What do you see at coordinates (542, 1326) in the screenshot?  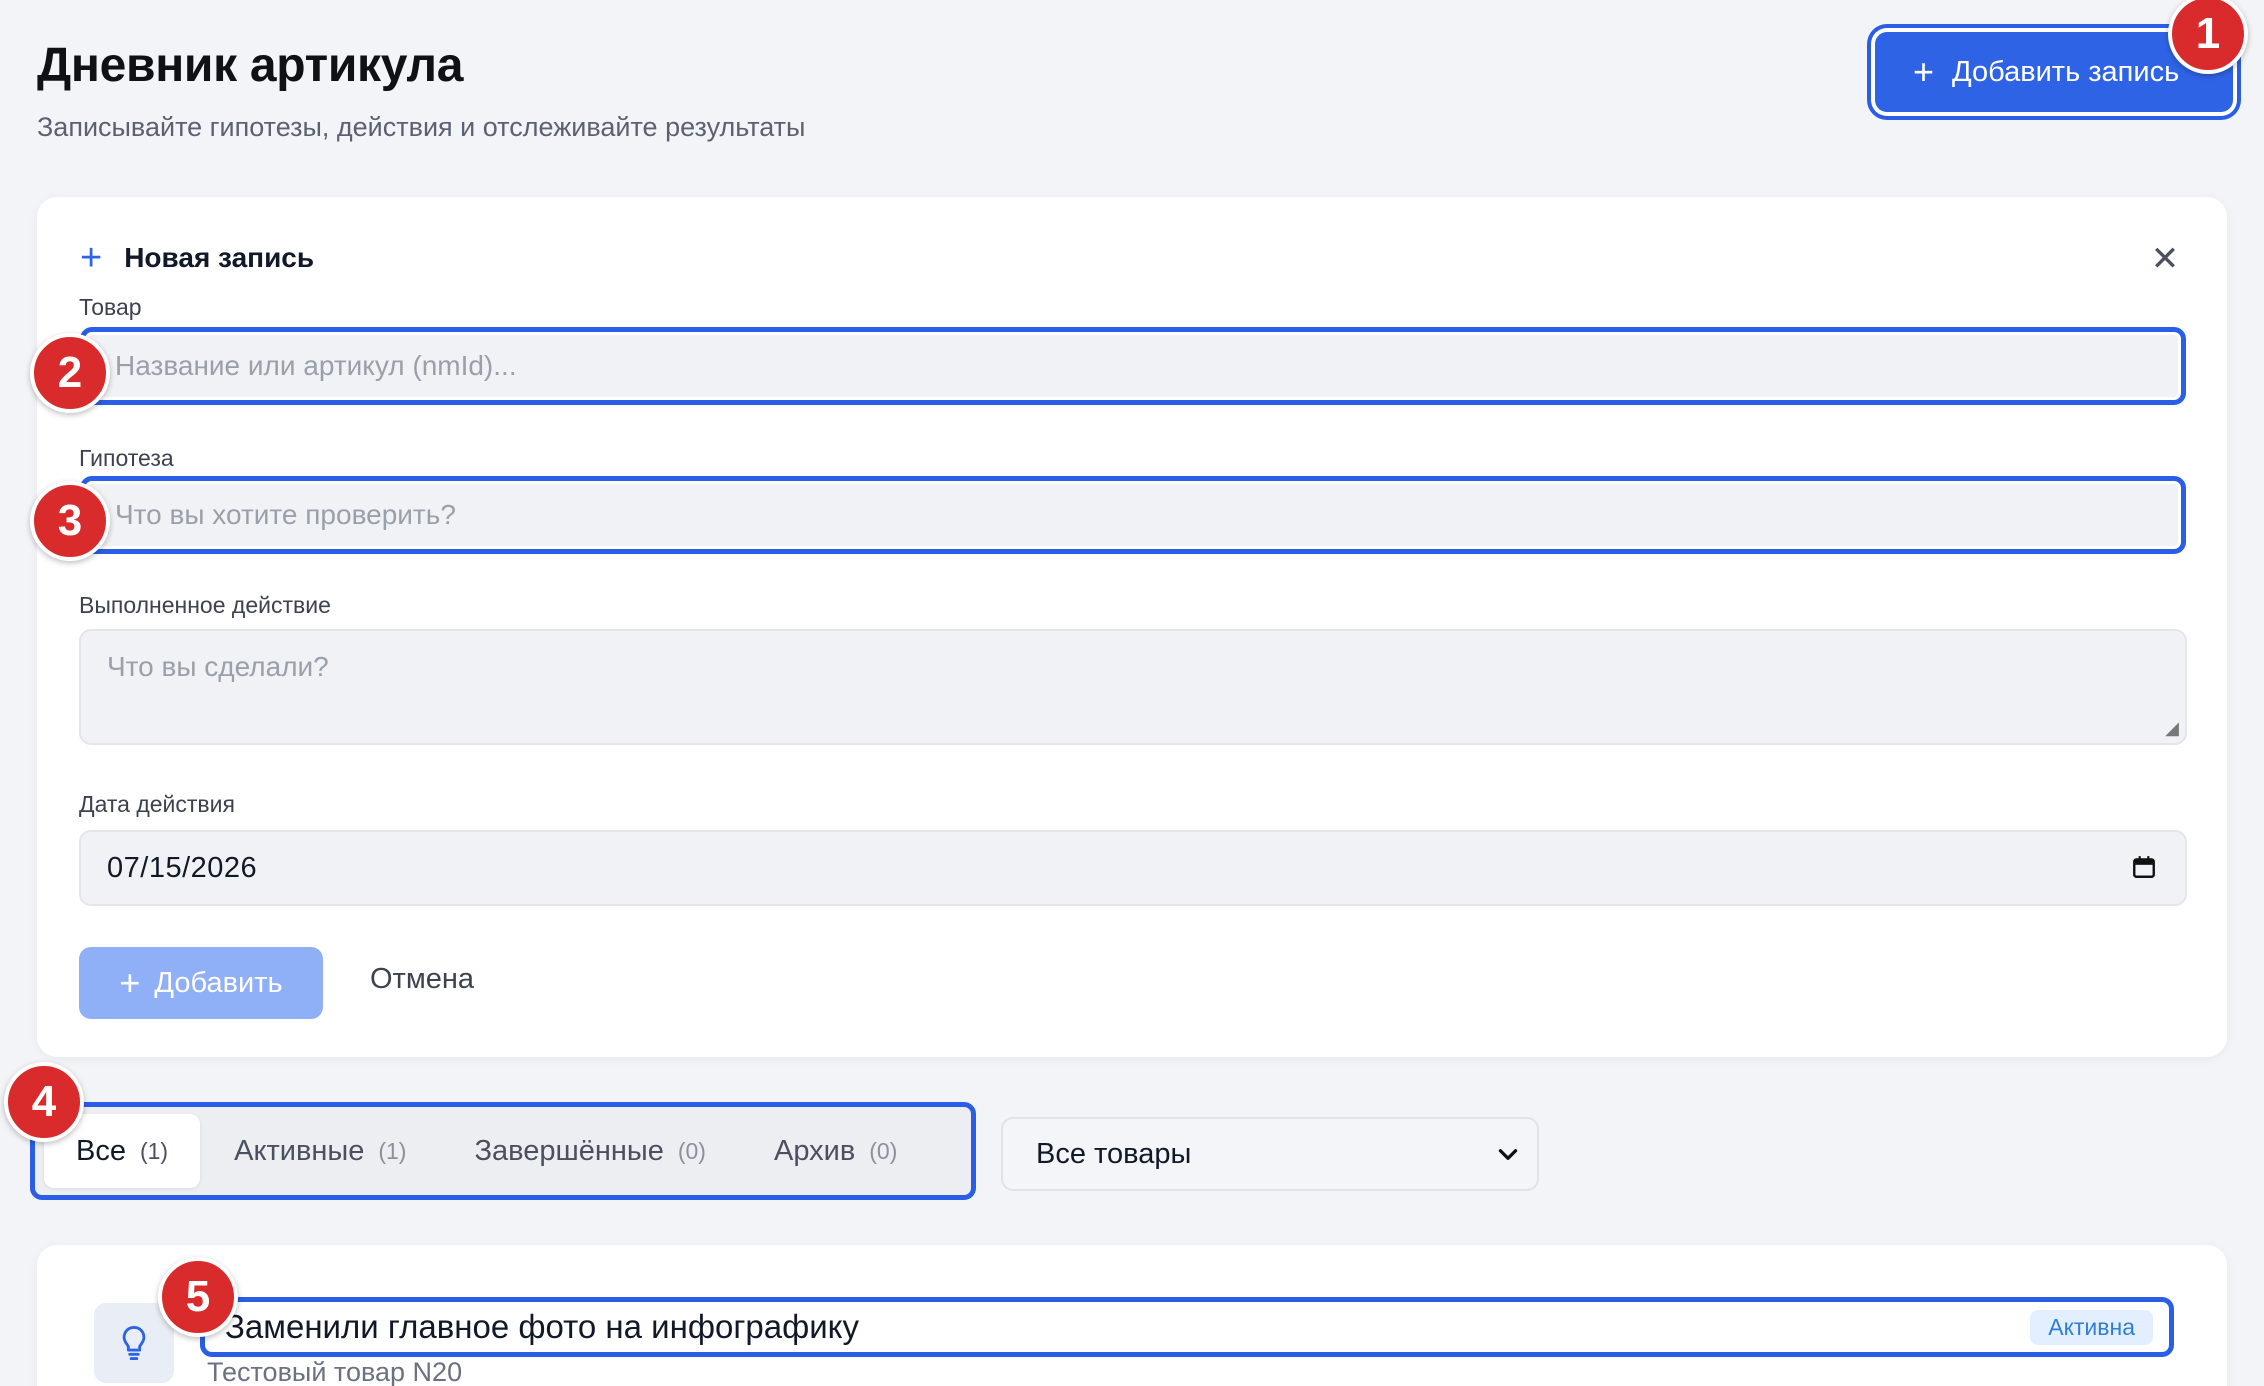 I see `entry-title: Заменили главное фото на инфографику` at bounding box center [542, 1326].